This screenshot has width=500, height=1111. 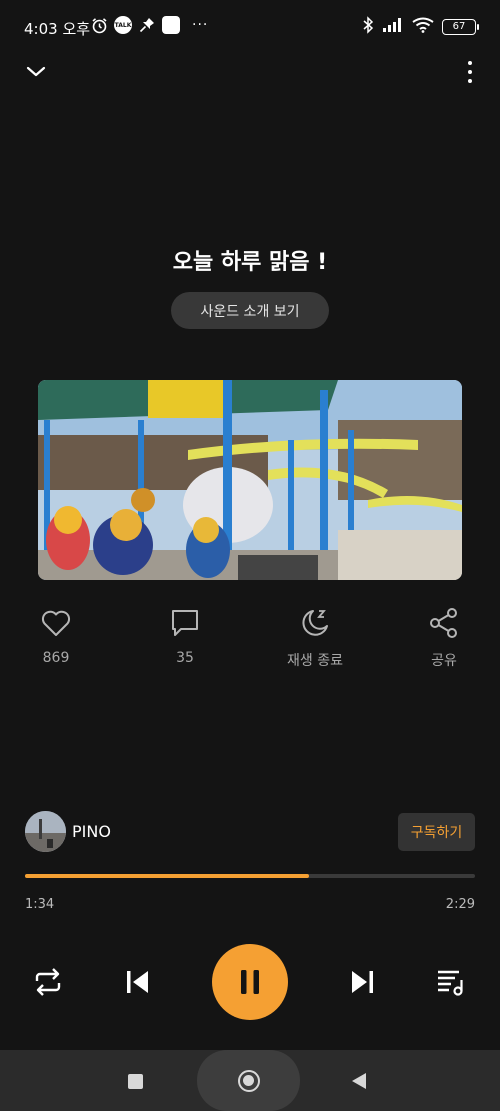 I want to click on repeat-icon, so click(x=48, y=982).